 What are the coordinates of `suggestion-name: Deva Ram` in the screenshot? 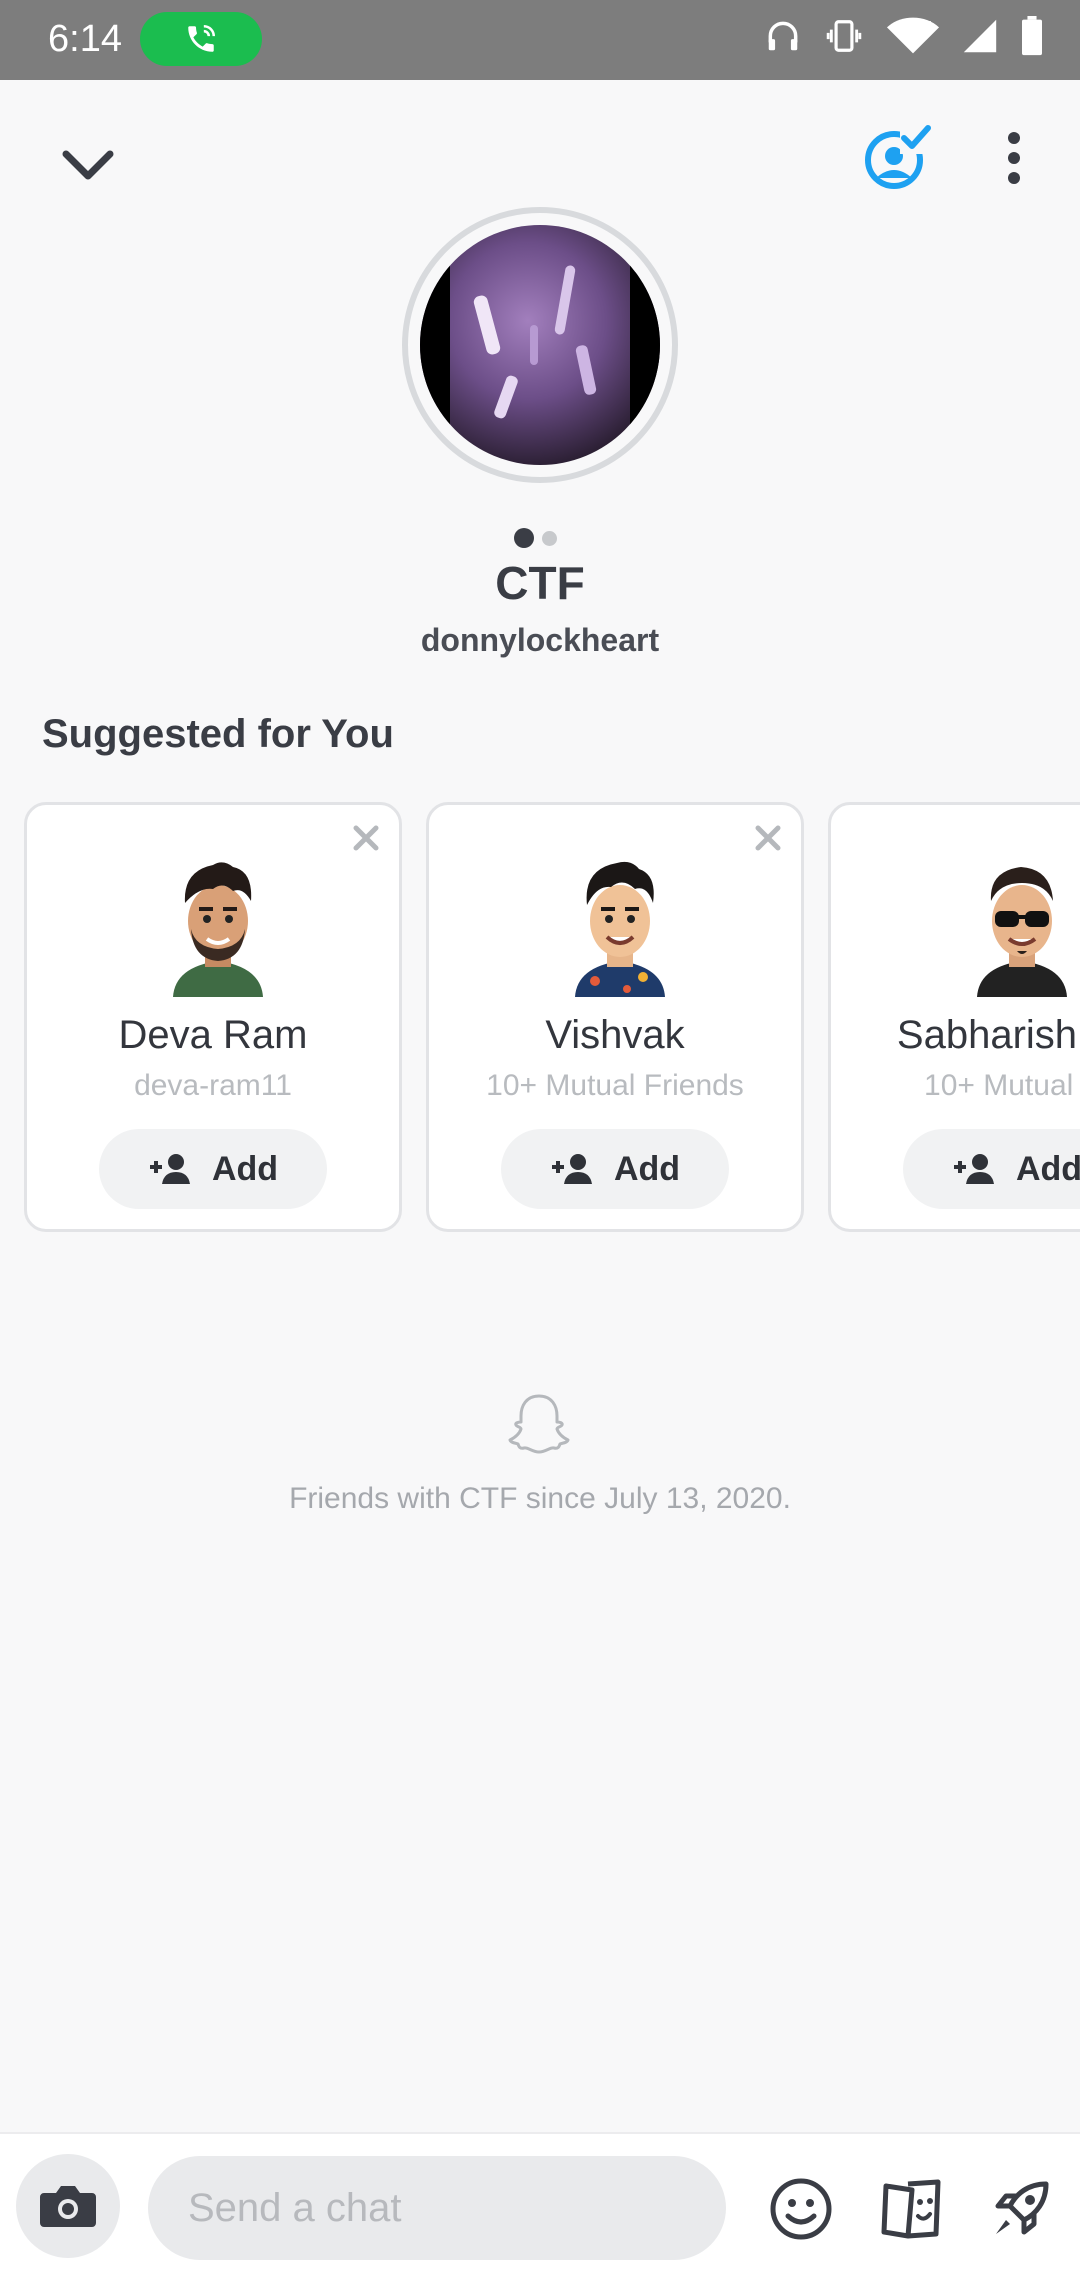 It's located at (213, 1035).